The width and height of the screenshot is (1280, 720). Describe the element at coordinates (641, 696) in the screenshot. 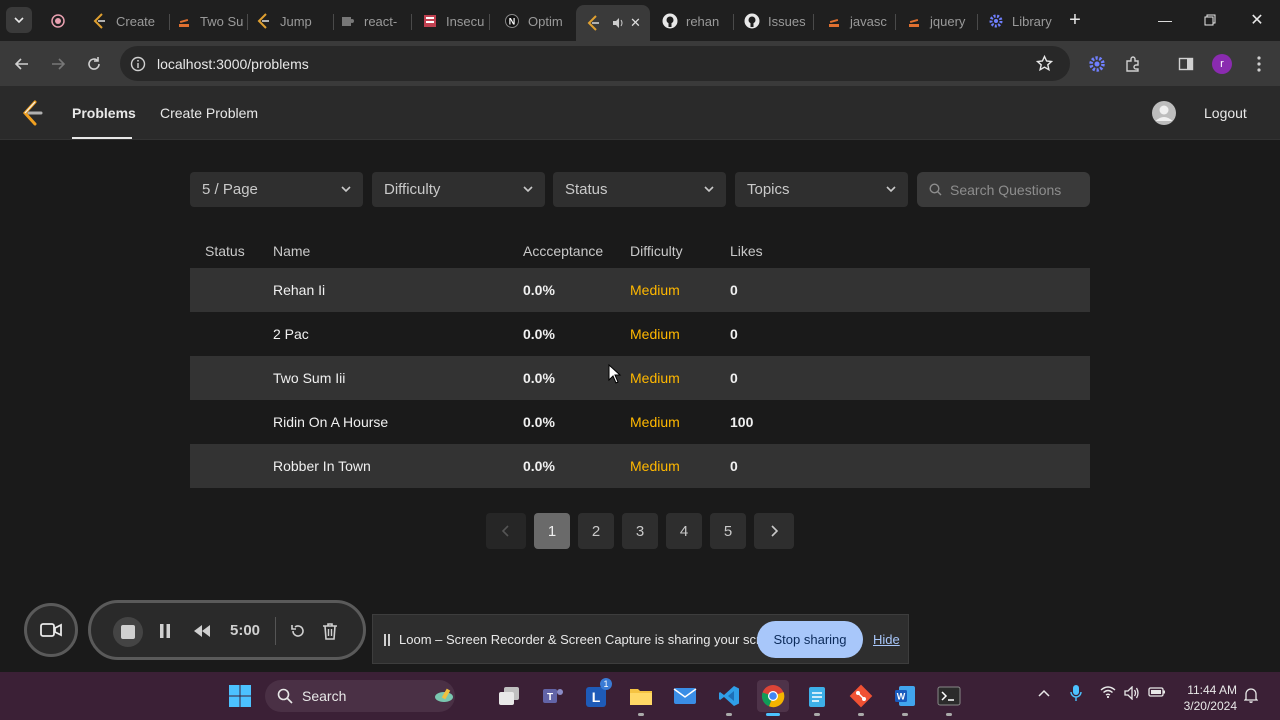

I see `taskbar-file-explorer` at that location.